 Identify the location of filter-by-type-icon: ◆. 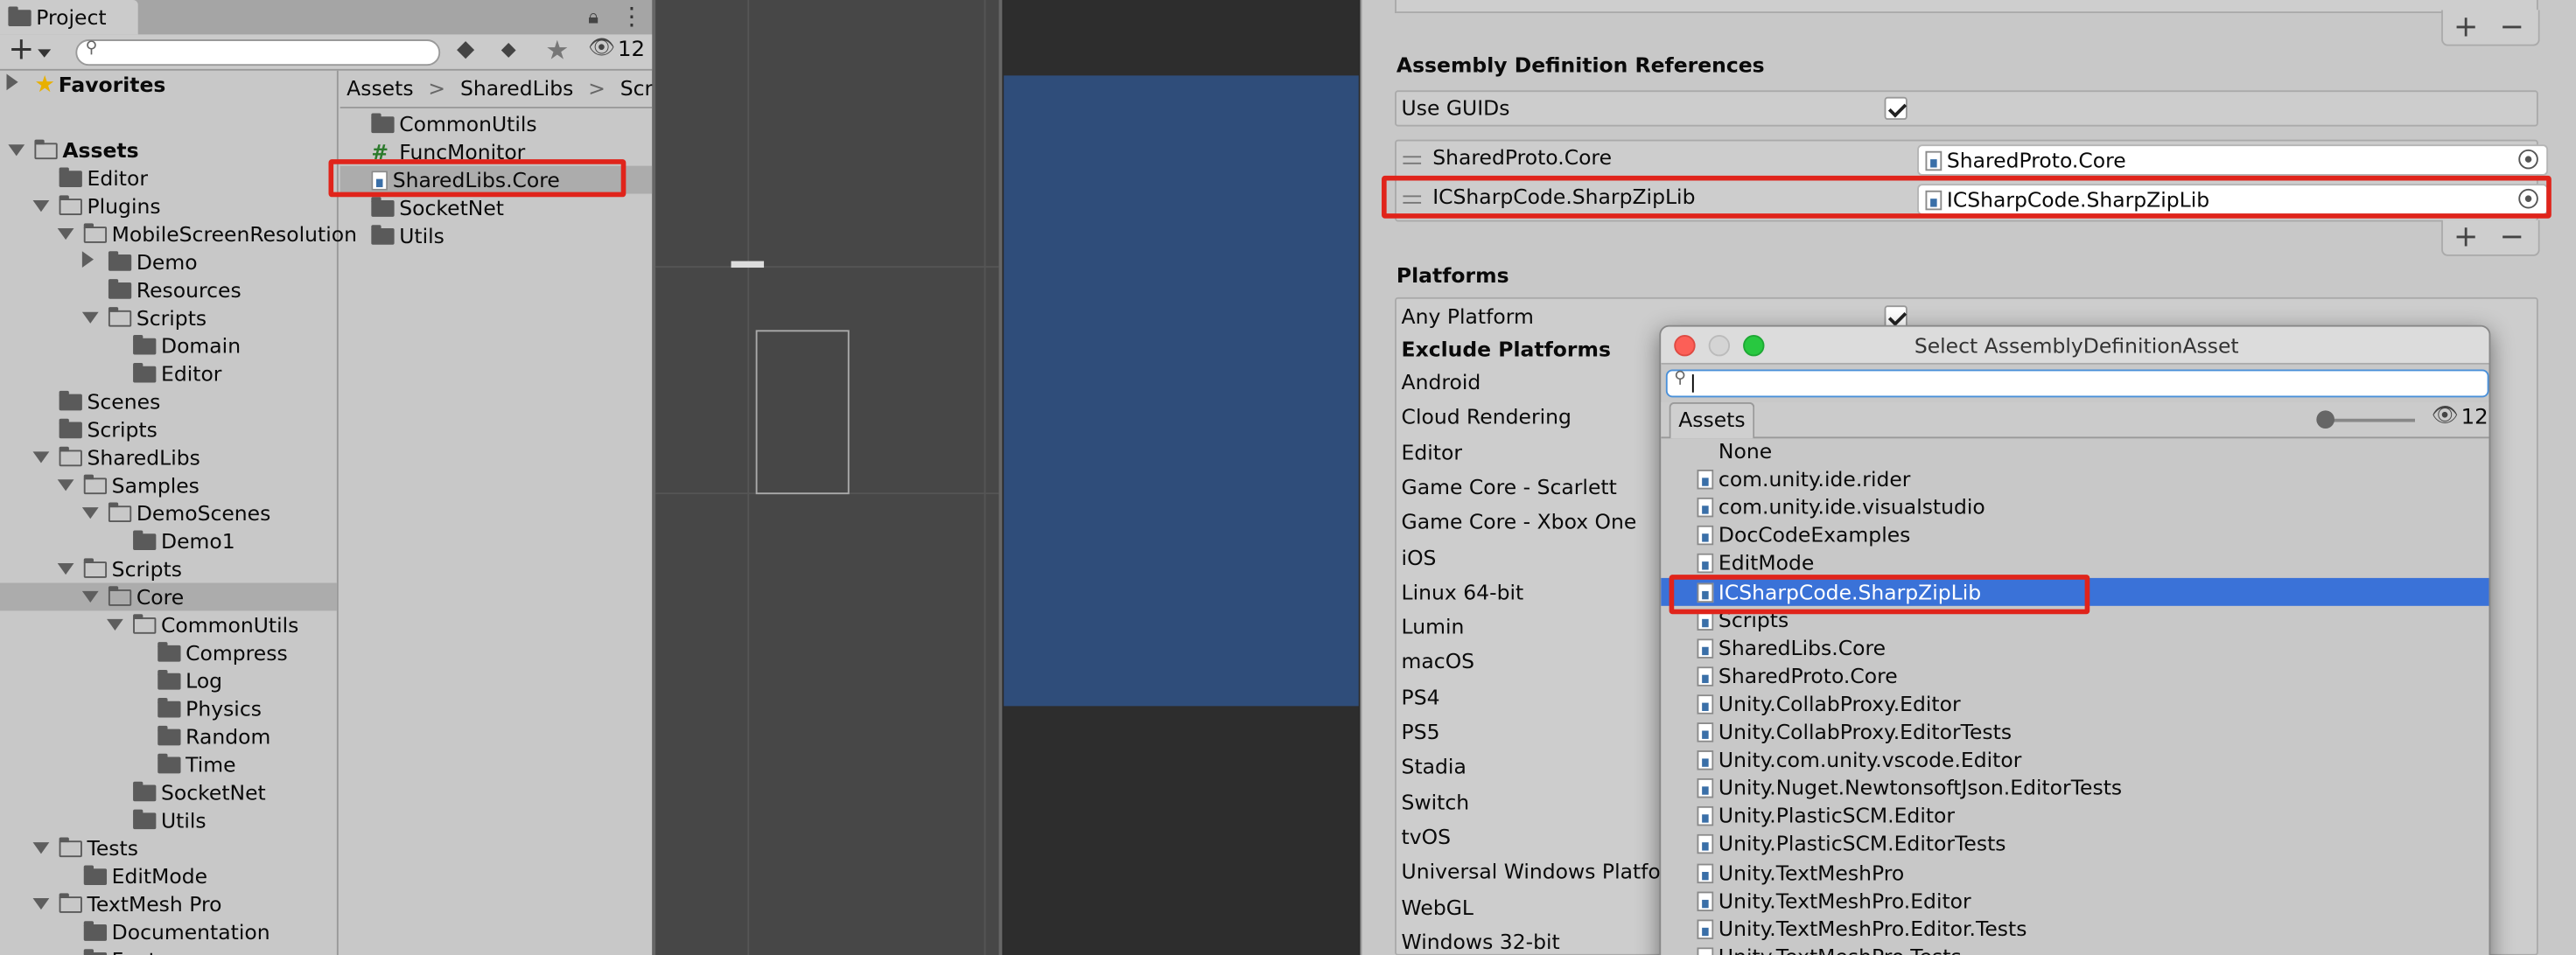
(465, 49).